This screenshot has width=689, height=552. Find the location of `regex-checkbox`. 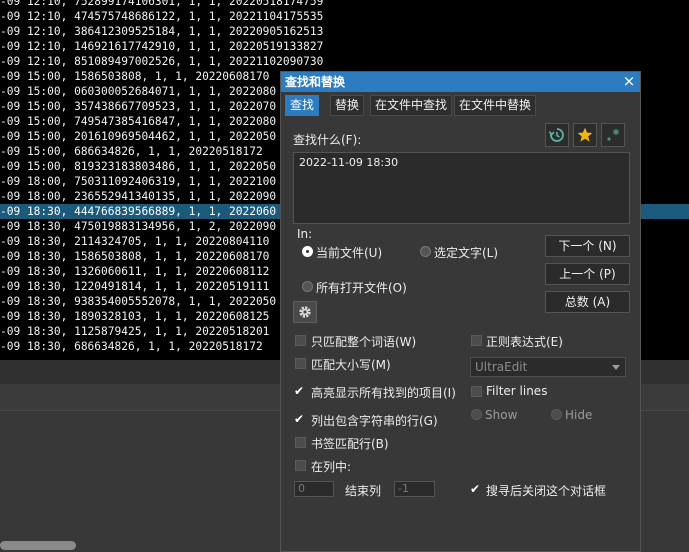

regex-checkbox is located at coordinates (476, 340).